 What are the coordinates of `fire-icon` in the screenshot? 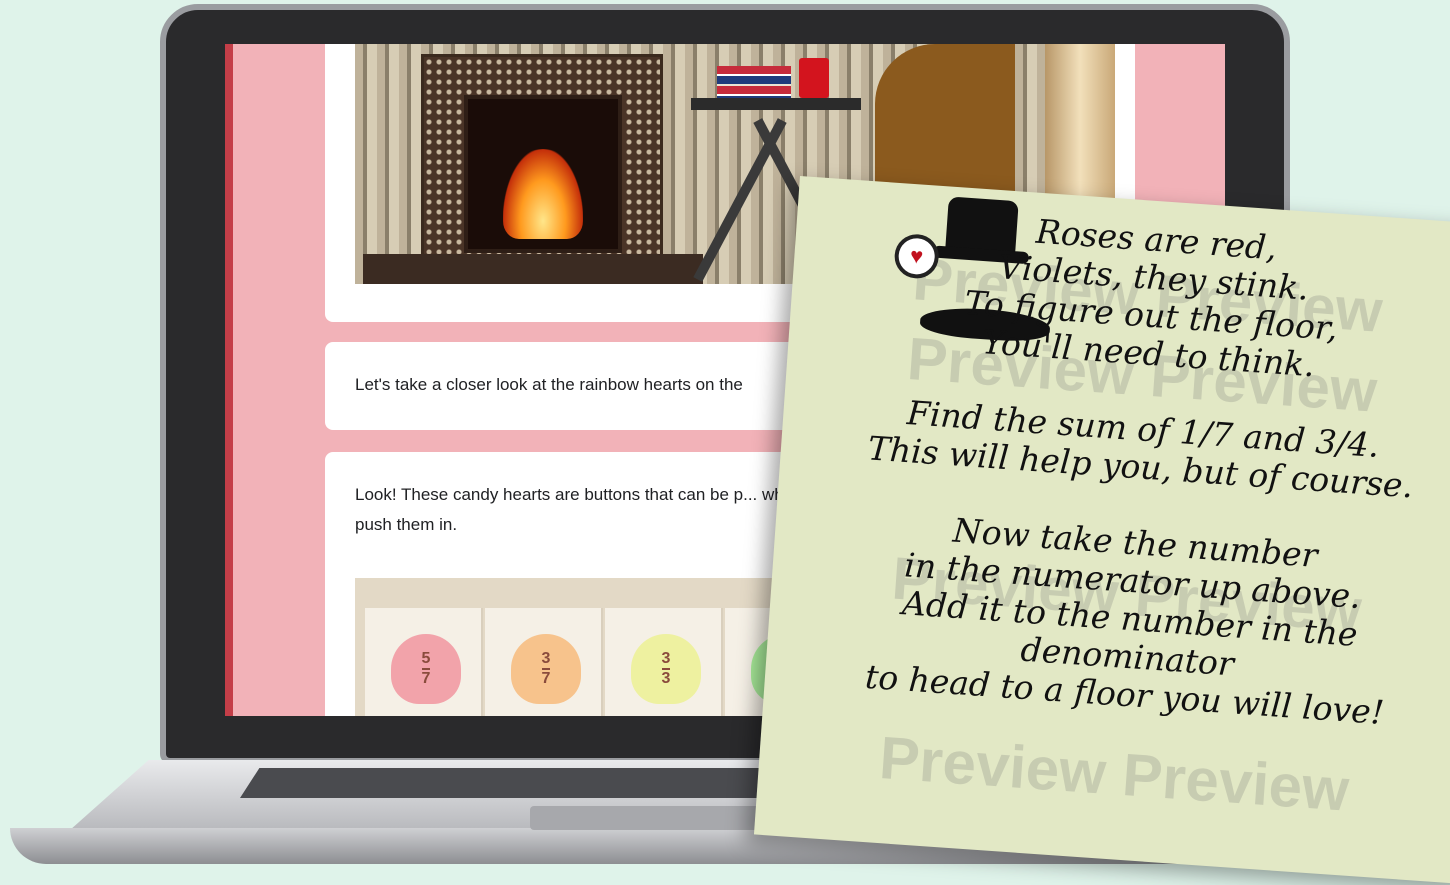 It's located at (543, 194).